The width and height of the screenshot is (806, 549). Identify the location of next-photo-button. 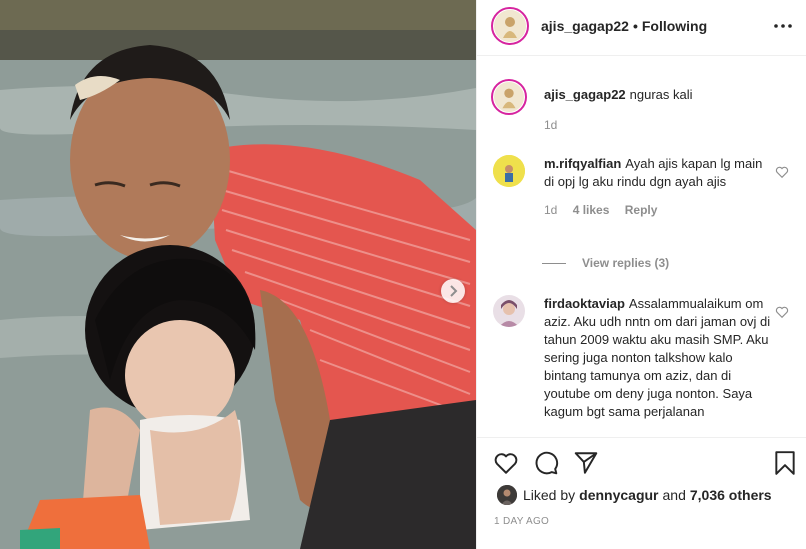
(453, 291).